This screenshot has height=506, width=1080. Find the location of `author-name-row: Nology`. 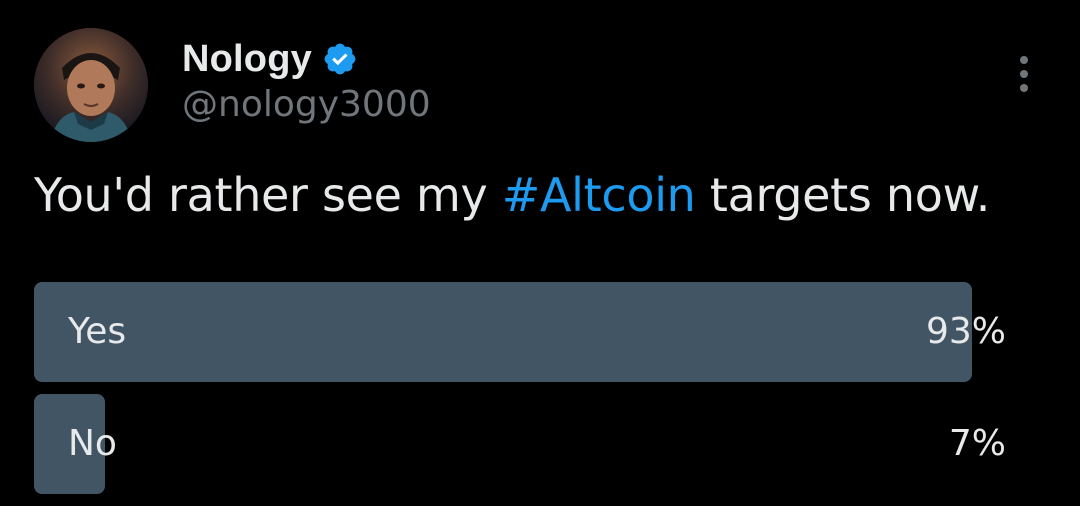

author-name-row: Nology is located at coordinates (270, 59).